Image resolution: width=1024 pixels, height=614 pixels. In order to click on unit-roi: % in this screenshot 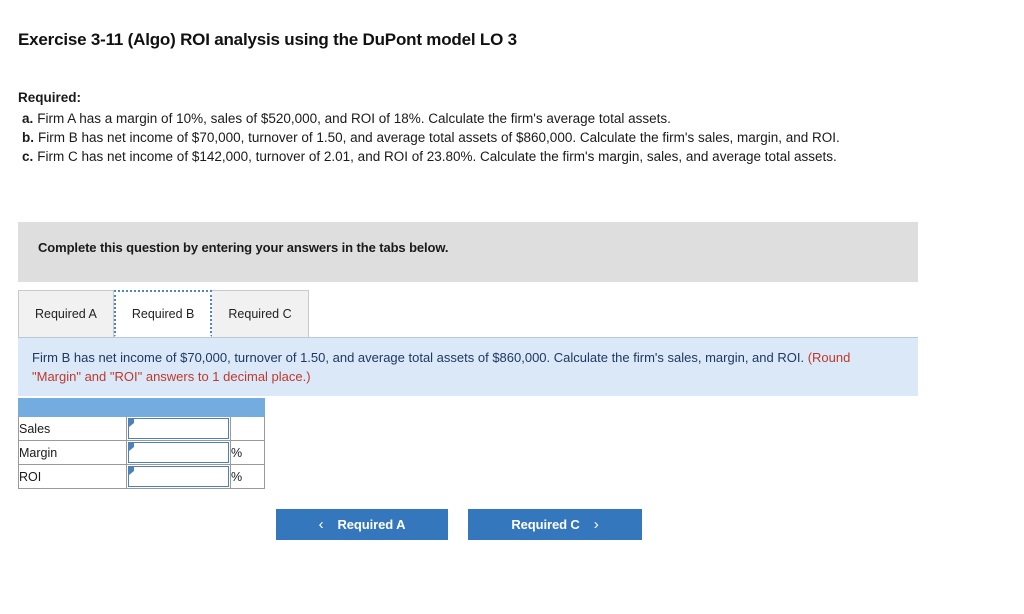, I will do `click(247, 476)`.